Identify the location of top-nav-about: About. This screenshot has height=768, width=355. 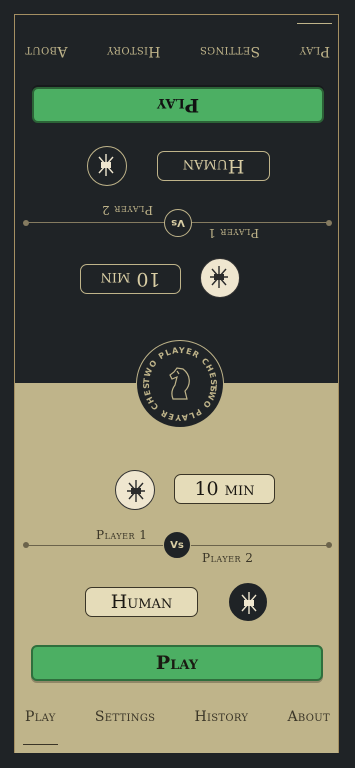
(46, 44).